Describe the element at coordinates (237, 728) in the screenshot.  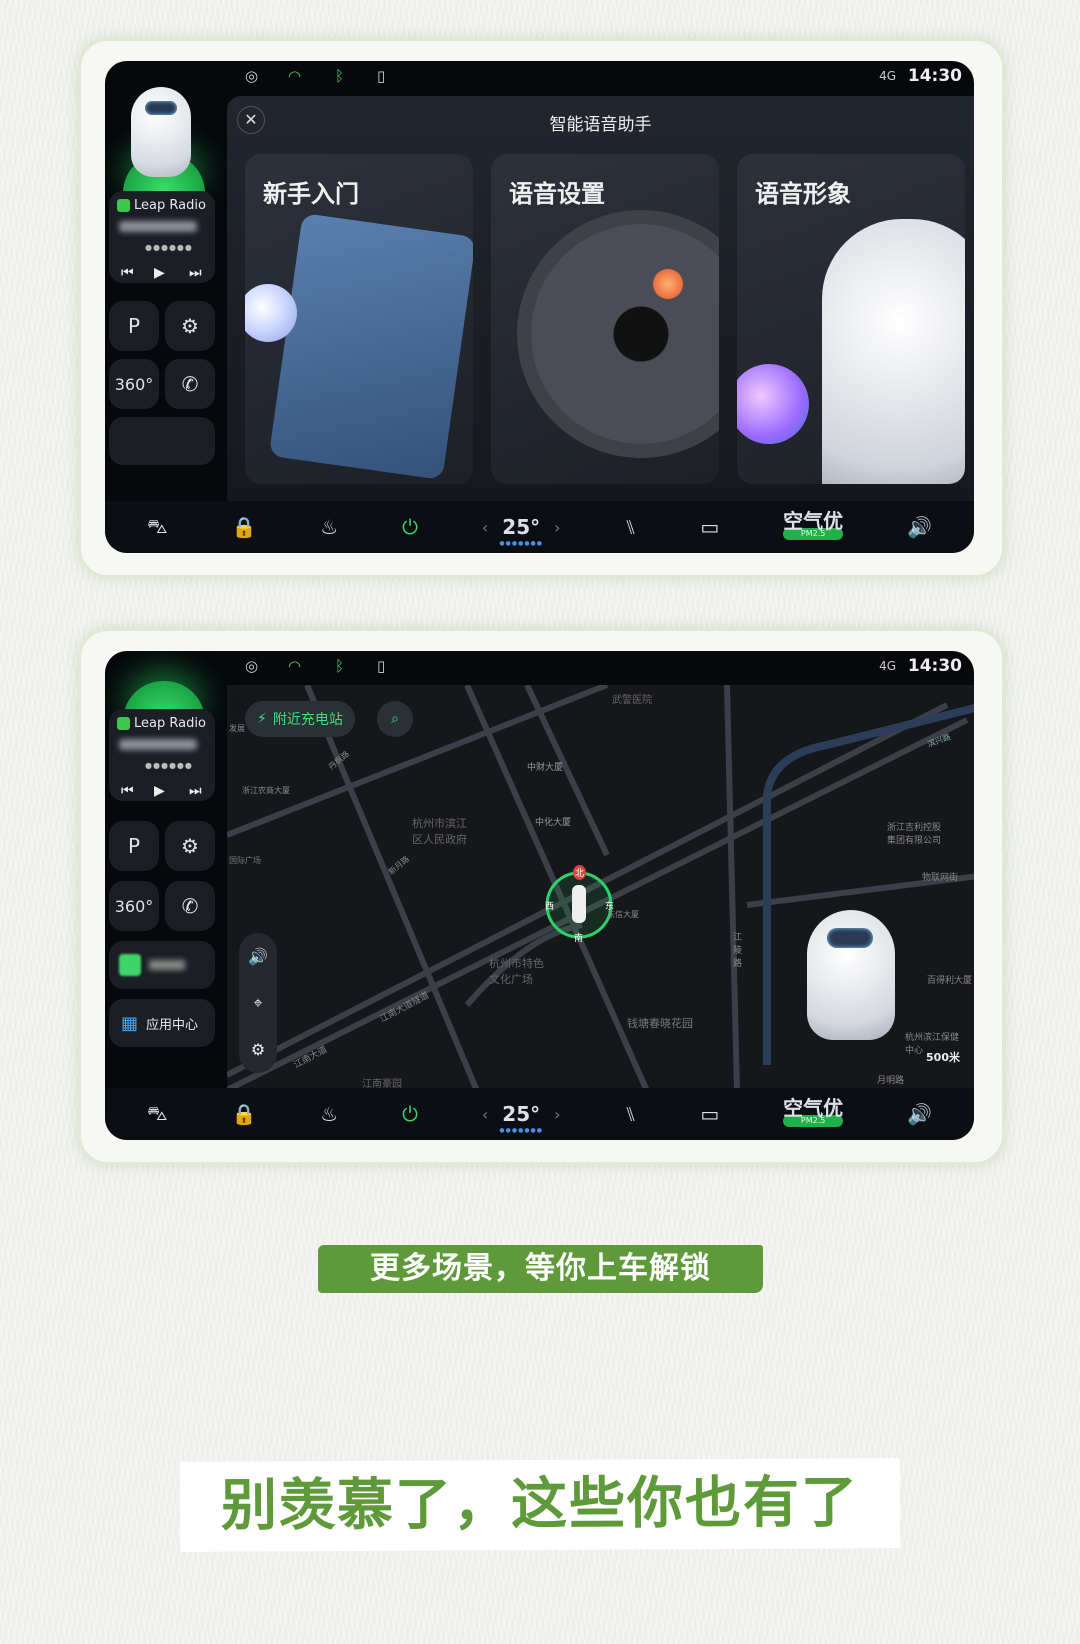
I see `map-label: 发展` at that location.